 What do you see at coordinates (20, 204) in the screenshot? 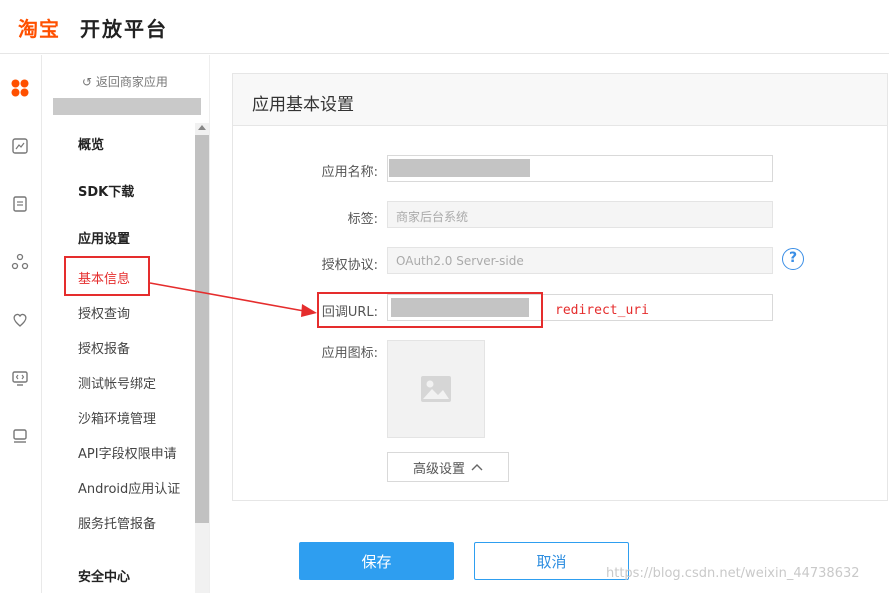
I see `document-icon` at bounding box center [20, 204].